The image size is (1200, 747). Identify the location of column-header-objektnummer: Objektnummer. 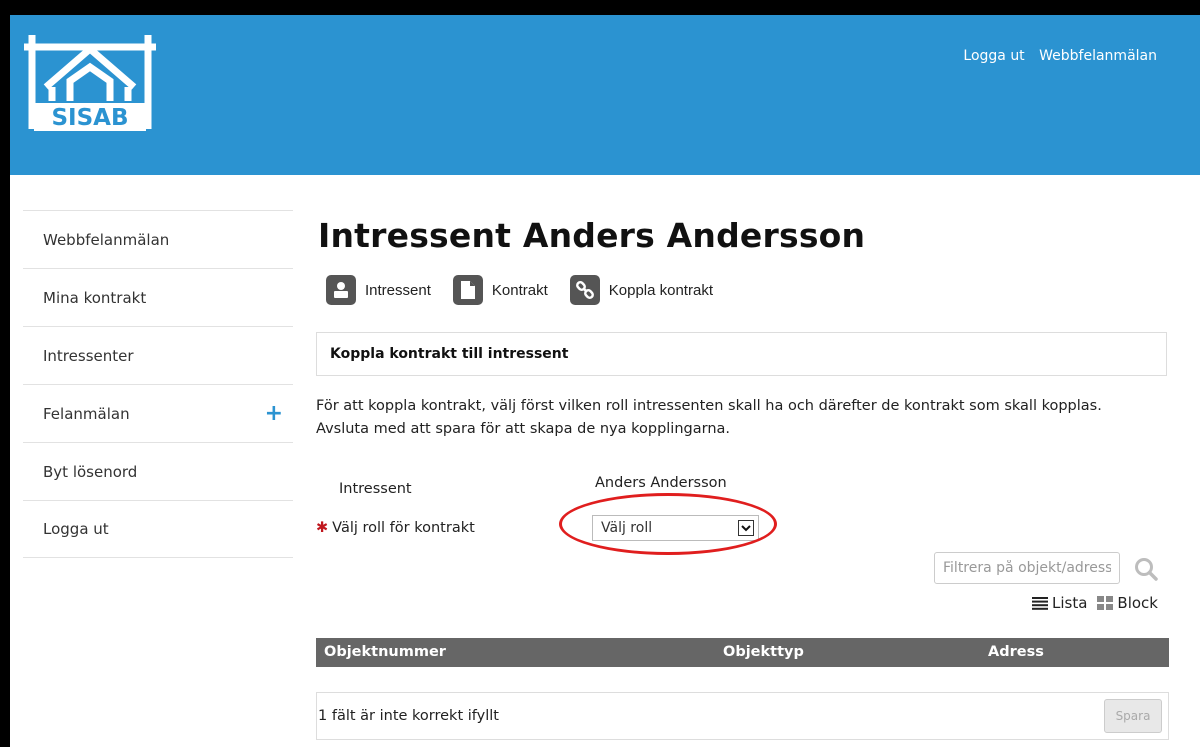
(385, 652).